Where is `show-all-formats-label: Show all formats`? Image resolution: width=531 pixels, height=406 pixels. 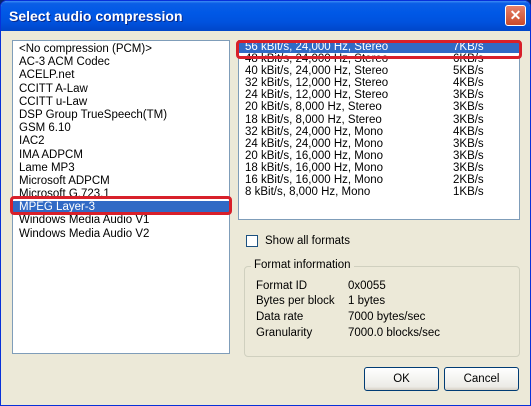 show-all-formats-label: Show all formats is located at coordinates (307, 241).